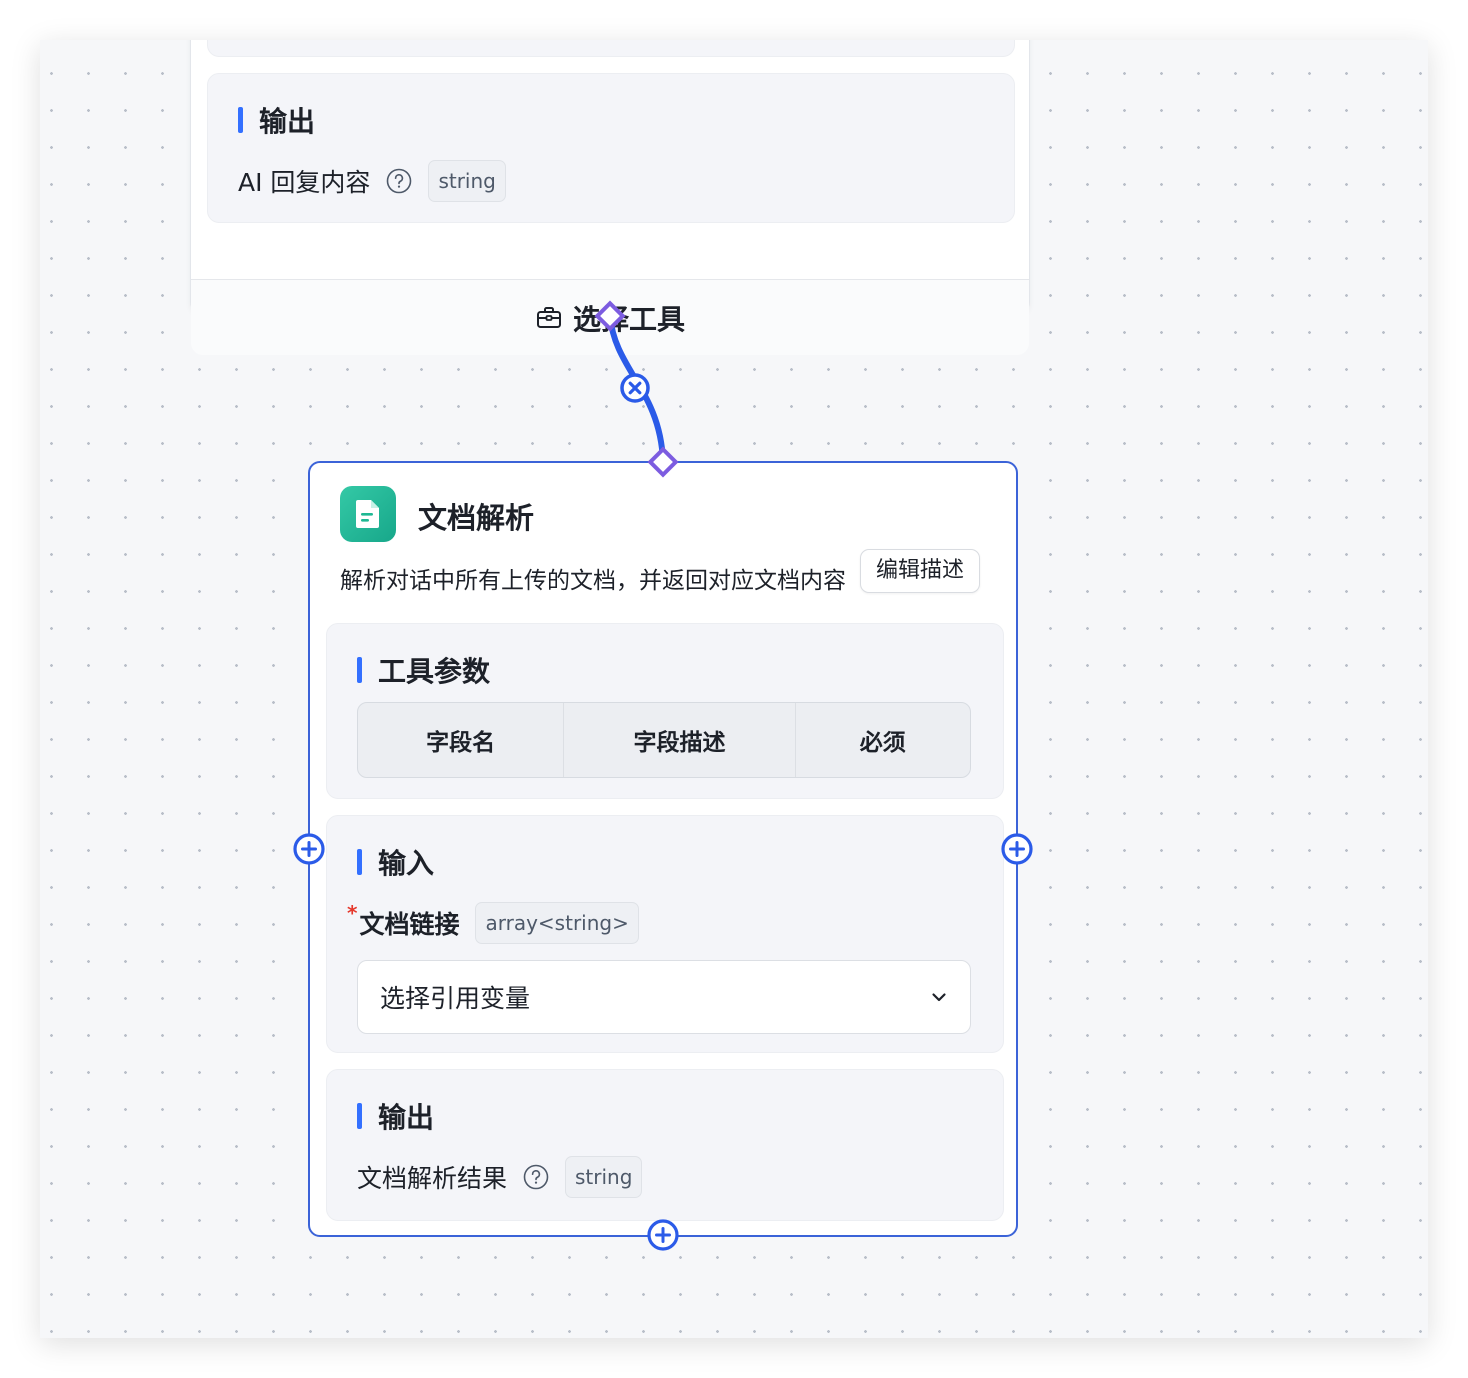 The width and height of the screenshot is (1468, 1378). I want to click on previous-section, so click(611, 48).